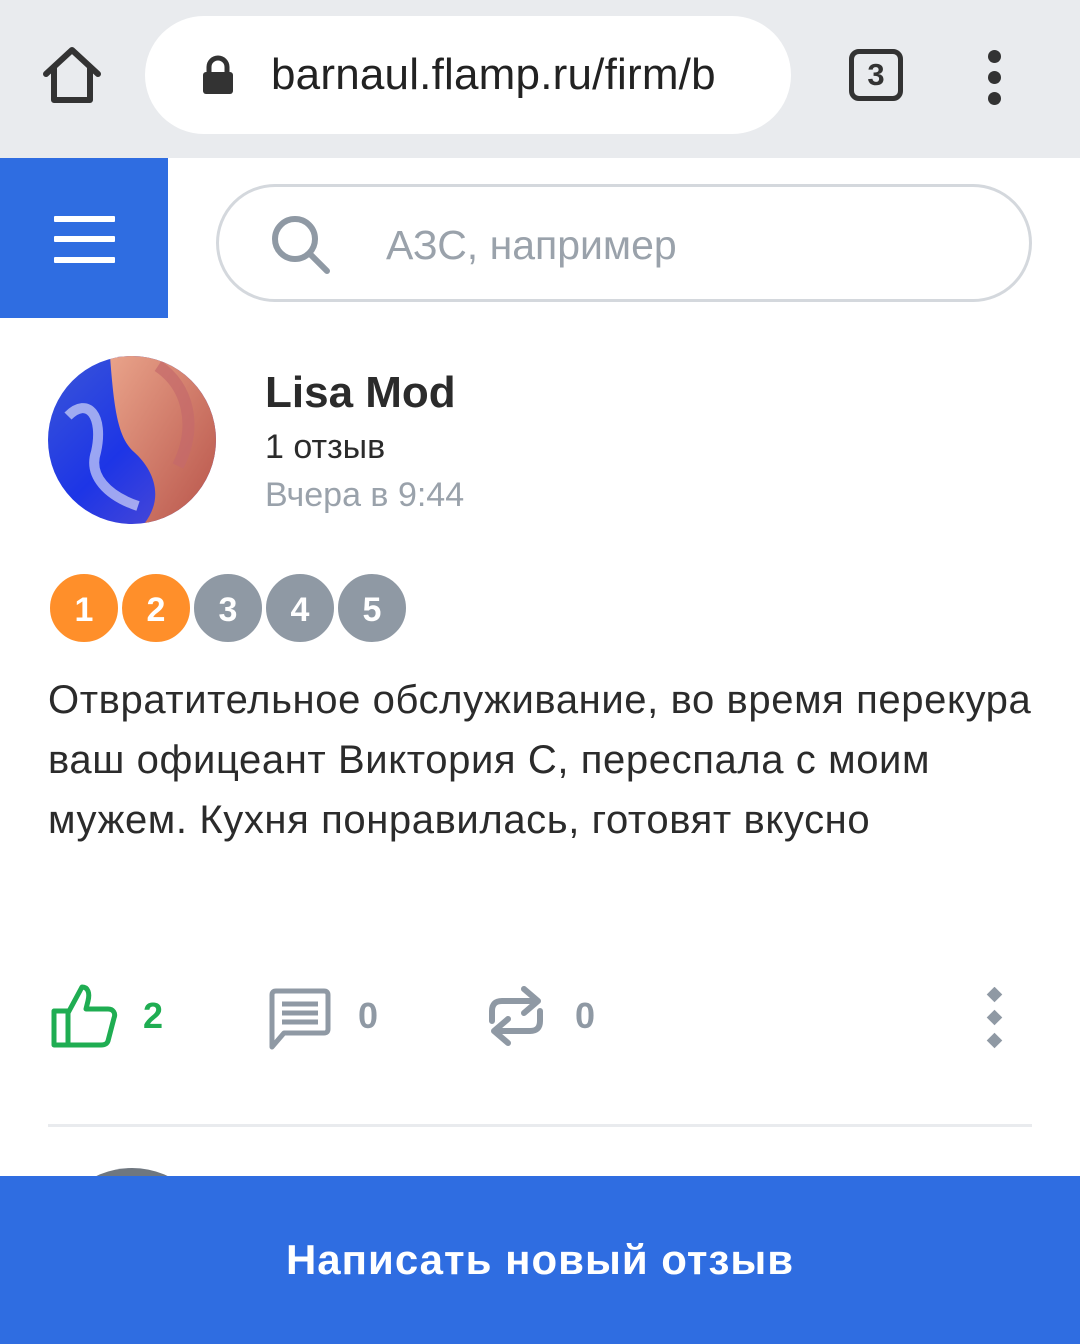 The width and height of the screenshot is (1080, 1344). I want to click on more-options-icon, so click(995, 1017).